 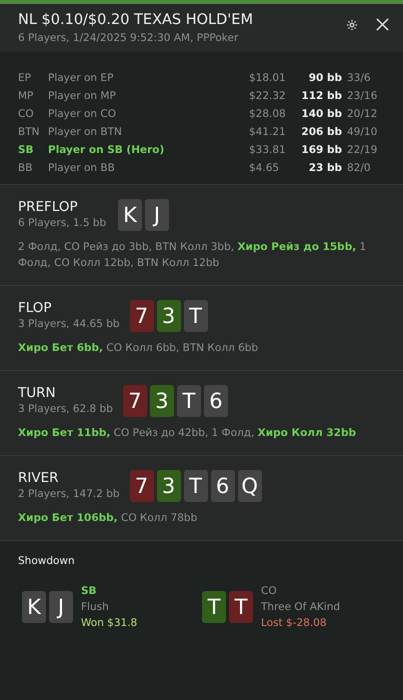 I want to click on player-bb: 206 bb, so click(x=322, y=132).